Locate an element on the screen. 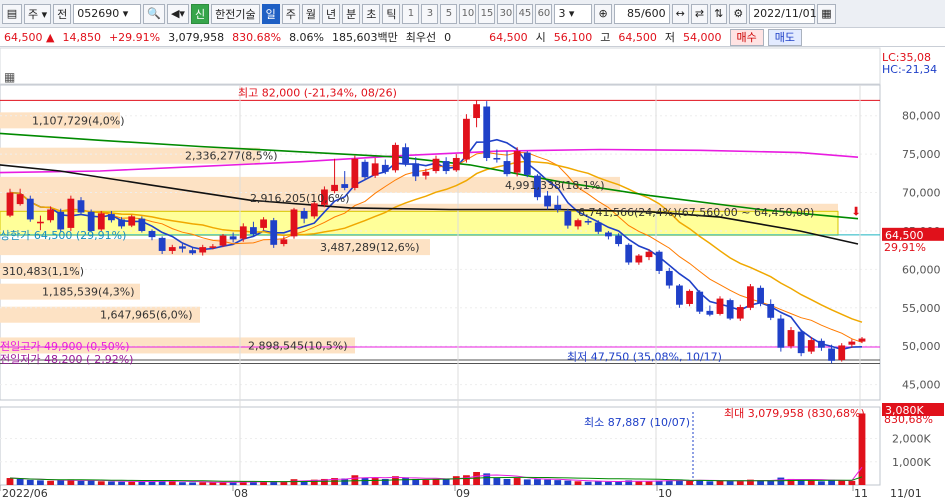 The width and height of the screenshot is (945, 500). compare-icon: ⇅ is located at coordinates (719, 13).